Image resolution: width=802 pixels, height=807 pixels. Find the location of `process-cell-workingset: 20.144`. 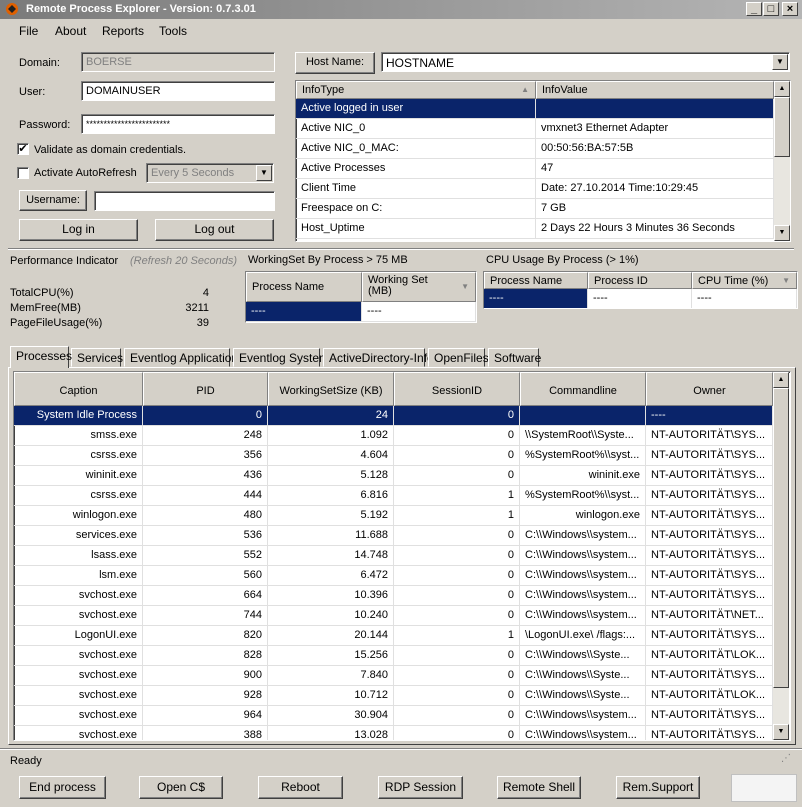

process-cell-workingset: 20.144 is located at coordinates (331, 636).